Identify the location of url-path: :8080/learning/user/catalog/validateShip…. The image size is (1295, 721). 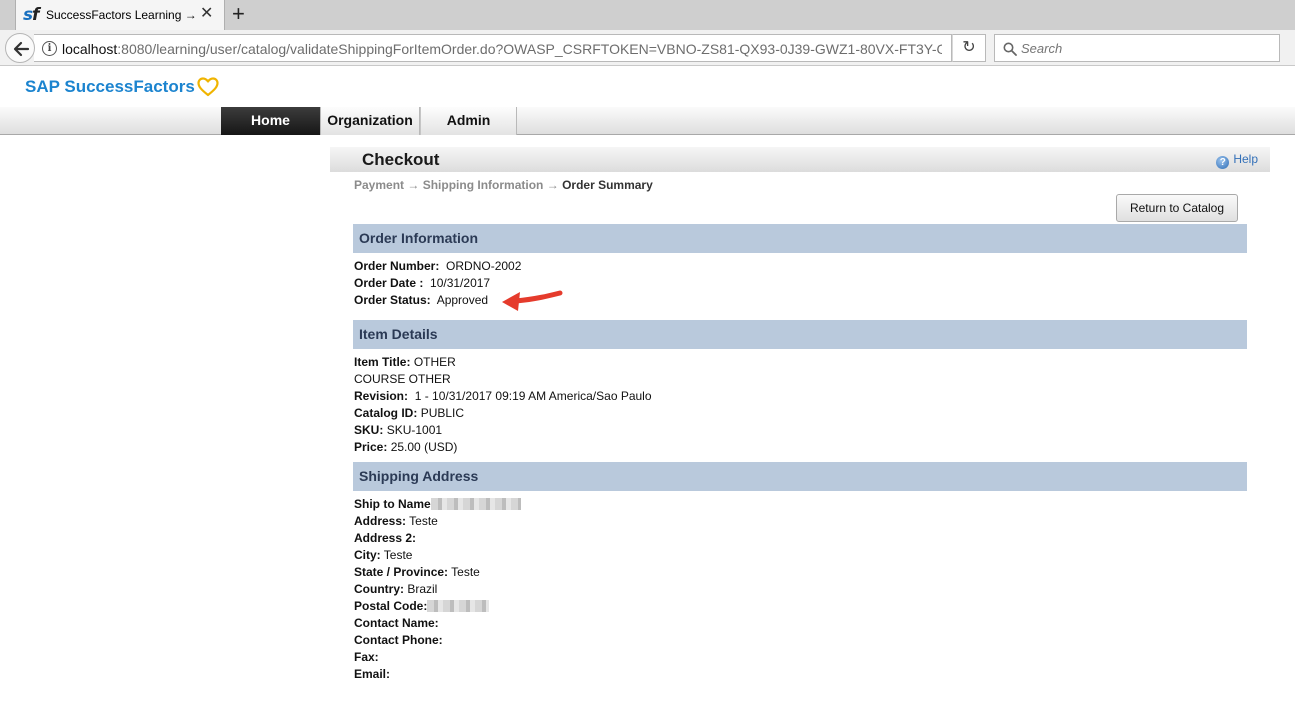
(529, 49).